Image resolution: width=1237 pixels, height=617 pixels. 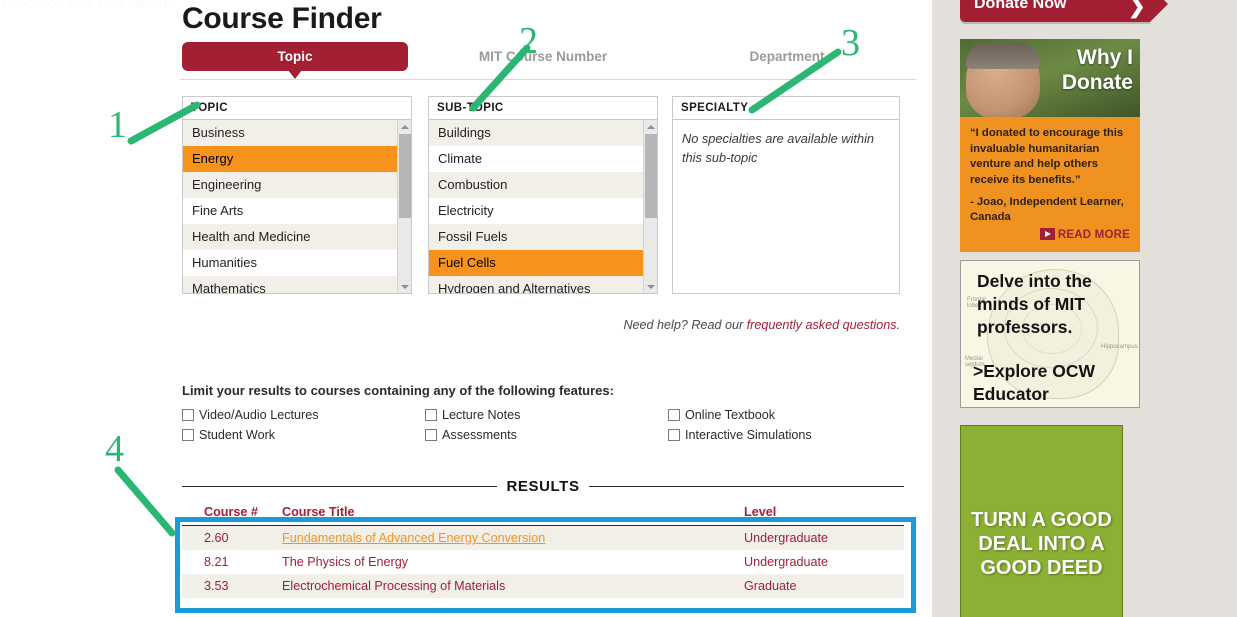 What do you see at coordinates (290, 263) in the screenshot?
I see `topic-option: Humanities` at bounding box center [290, 263].